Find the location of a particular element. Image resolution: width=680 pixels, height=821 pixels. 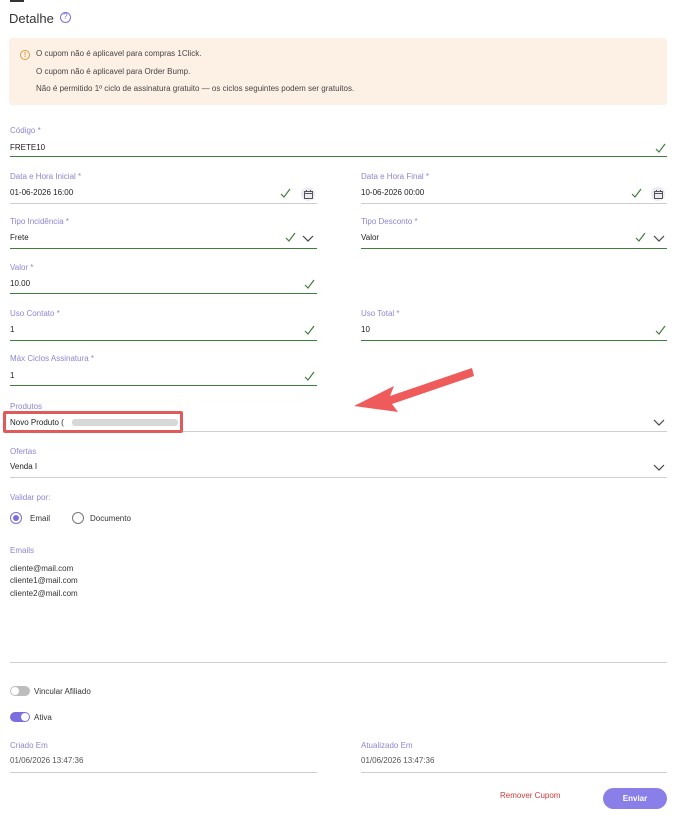

data-final-field: Data e Hora Final * 10-06-2026 00:00 is located at coordinates (514, 188).